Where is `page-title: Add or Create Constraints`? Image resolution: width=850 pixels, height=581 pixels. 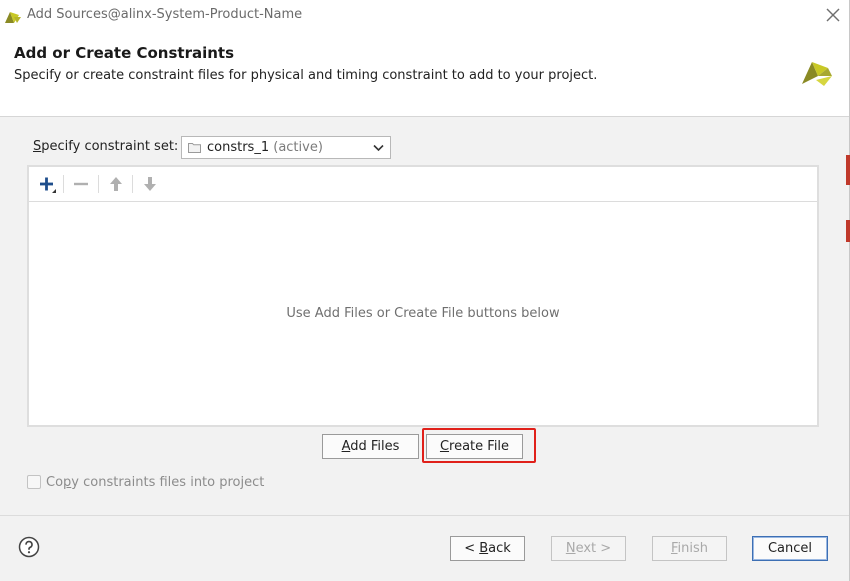 page-title: Add or Create Constraints is located at coordinates (124, 53).